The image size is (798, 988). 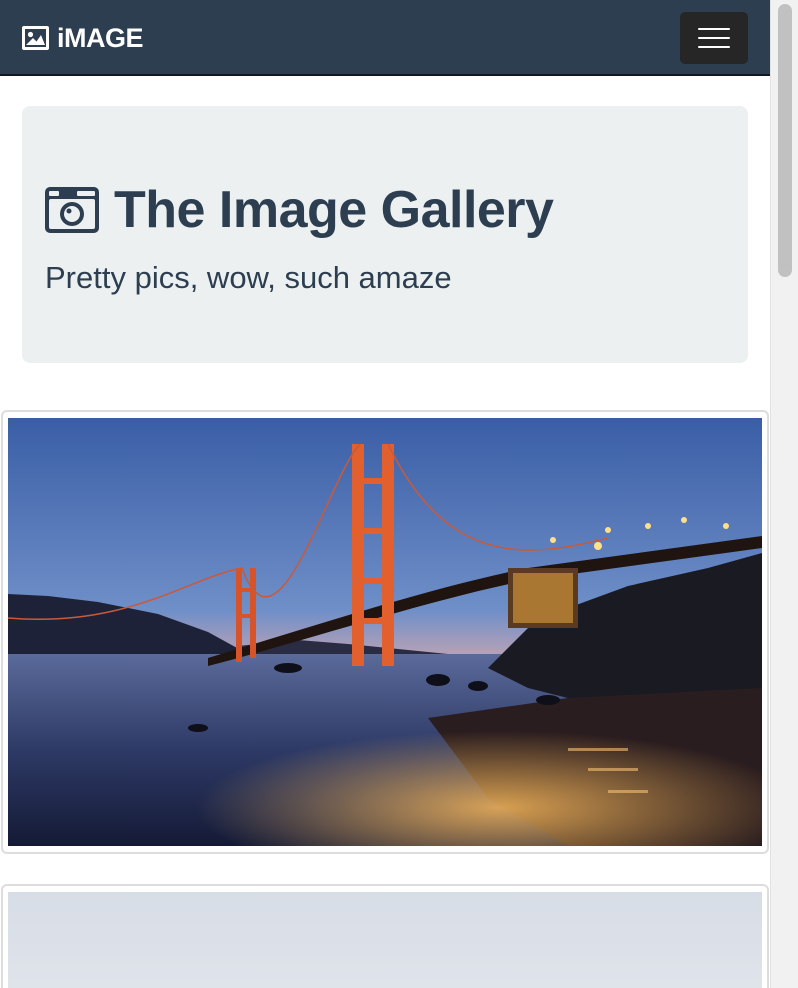 I want to click on navbar: iMAGE, so click(x=385, y=38).